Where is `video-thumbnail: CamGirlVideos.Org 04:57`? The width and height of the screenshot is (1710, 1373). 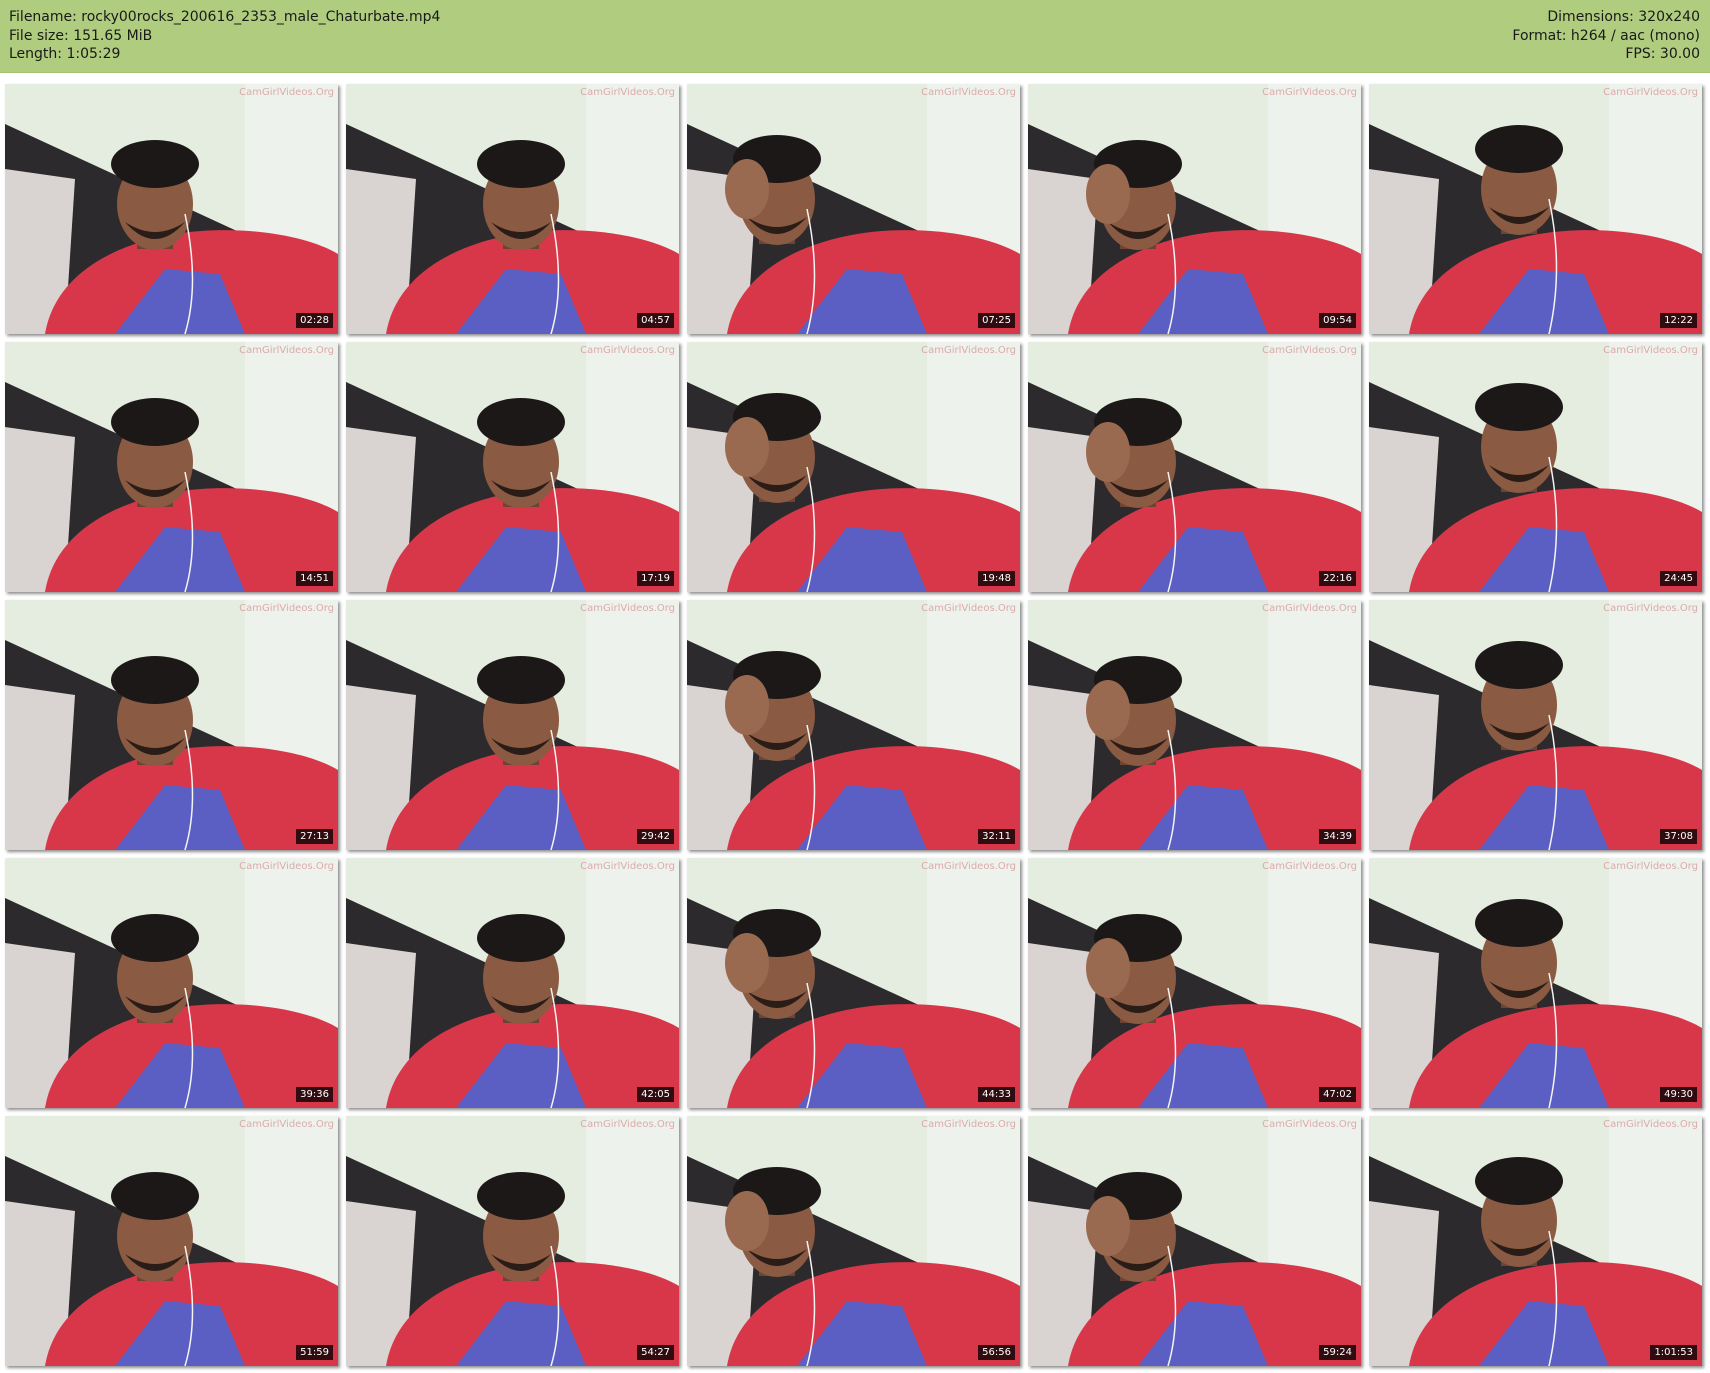
video-thumbnail: CamGirlVideos.Org 04:57 is located at coordinates (512, 209).